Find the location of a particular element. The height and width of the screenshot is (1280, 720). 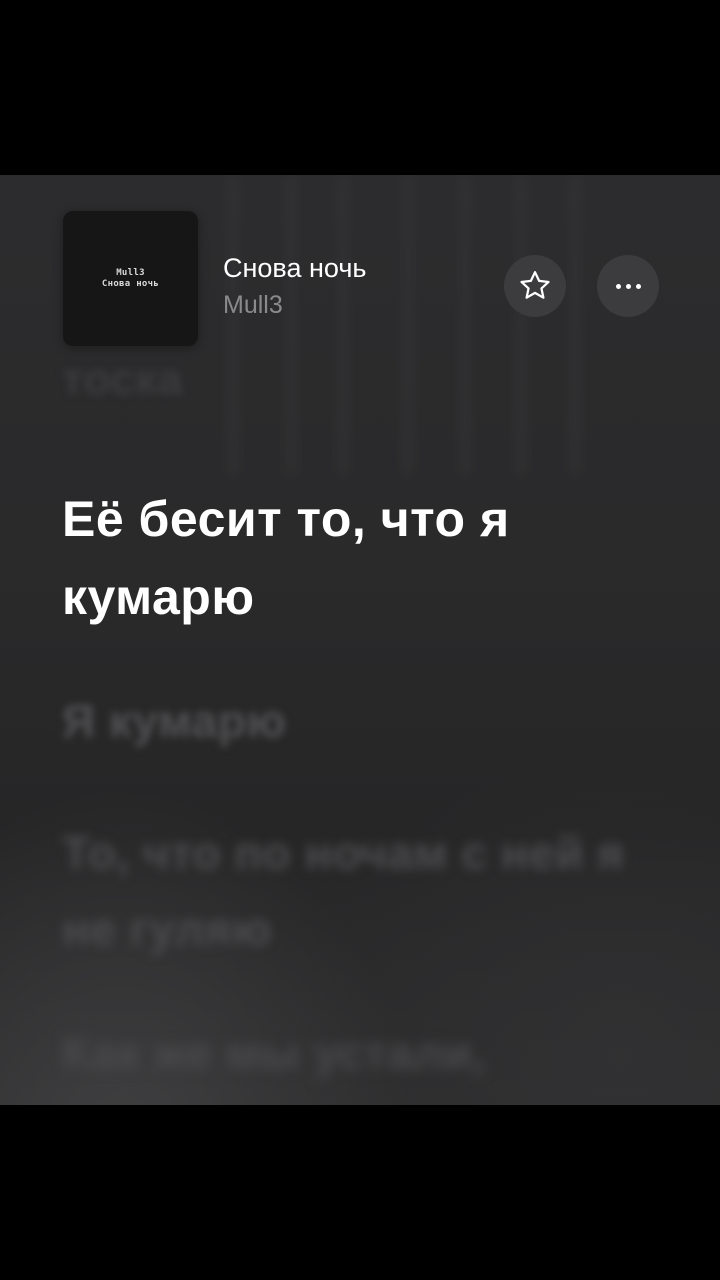

star-outline-icon is located at coordinates (535, 285).